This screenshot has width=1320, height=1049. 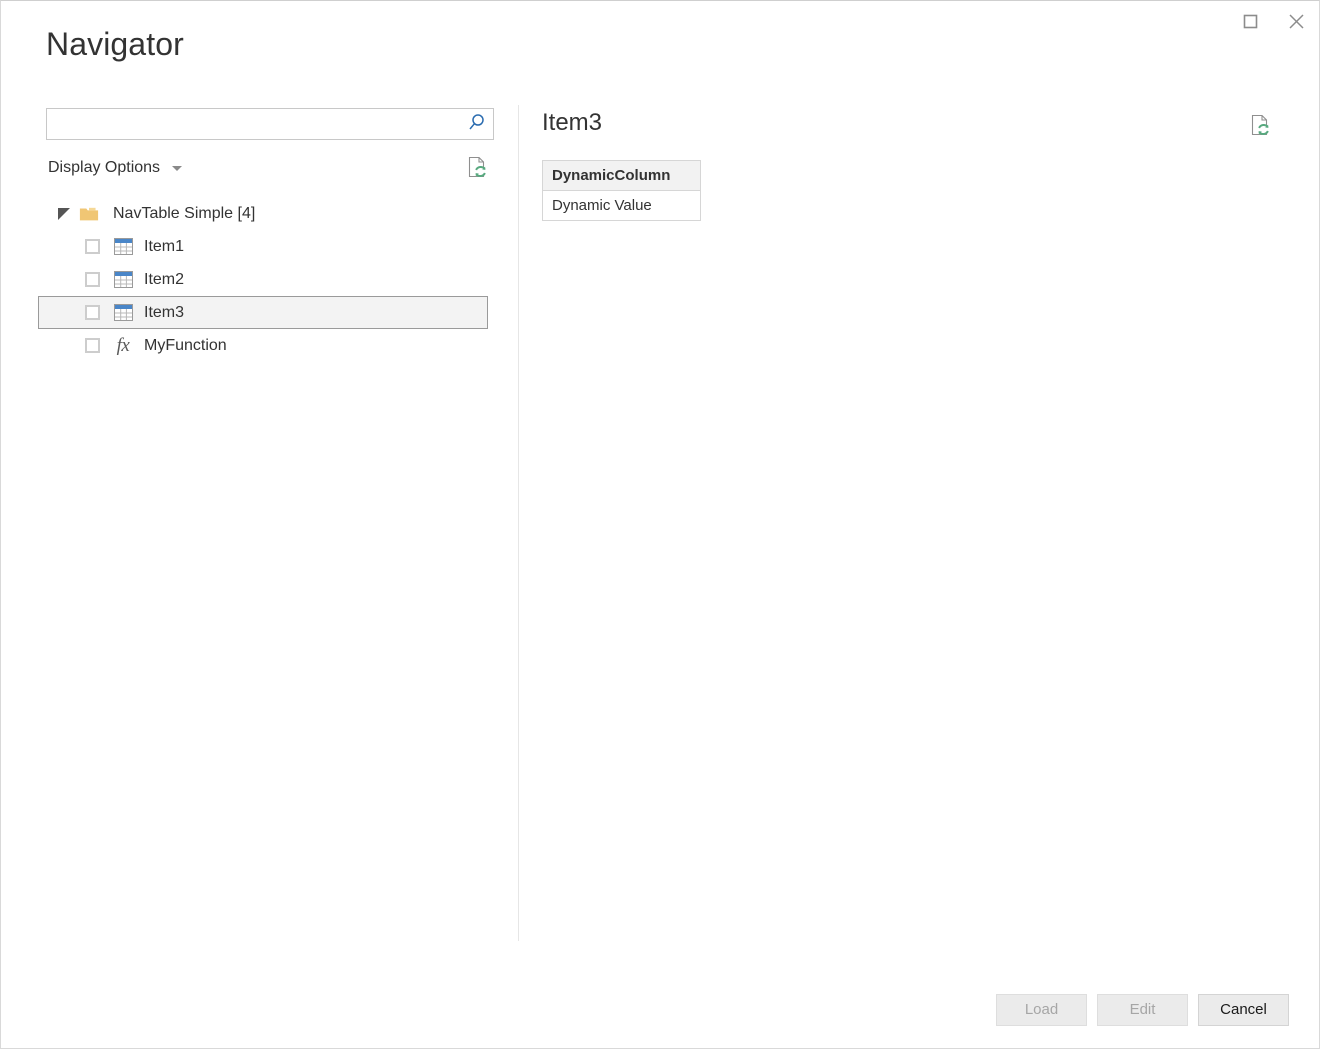 I want to click on preview-title: Item3, so click(x=572, y=122).